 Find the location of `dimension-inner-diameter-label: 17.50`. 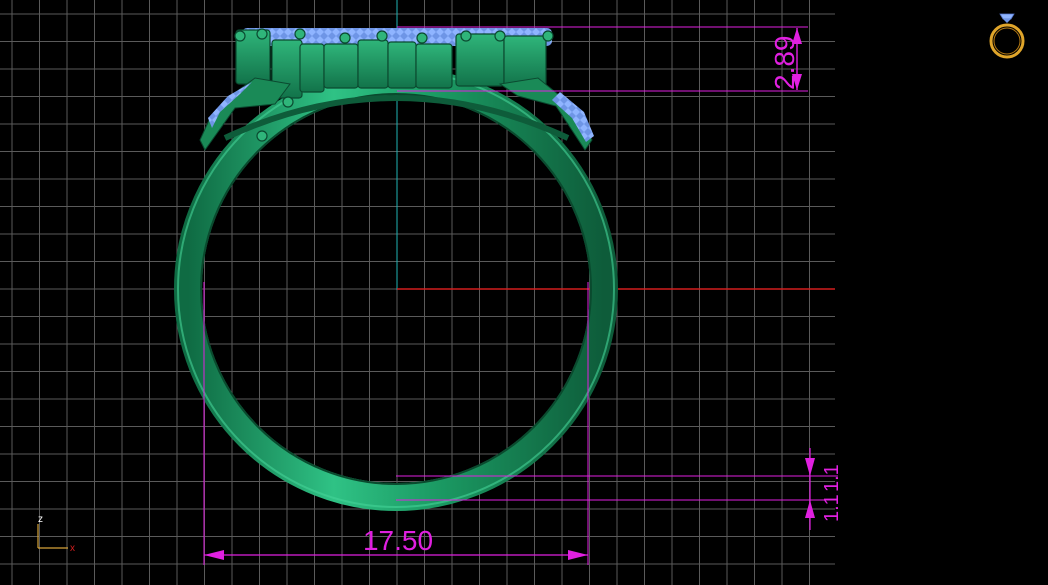

dimension-inner-diameter-label: 17.50 is located at coordinates (398, 540).